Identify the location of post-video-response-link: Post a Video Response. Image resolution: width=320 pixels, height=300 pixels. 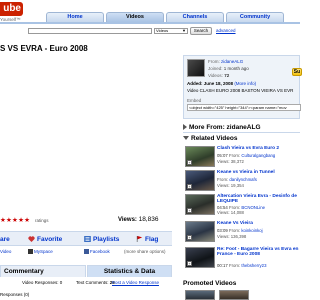
(135, 282).